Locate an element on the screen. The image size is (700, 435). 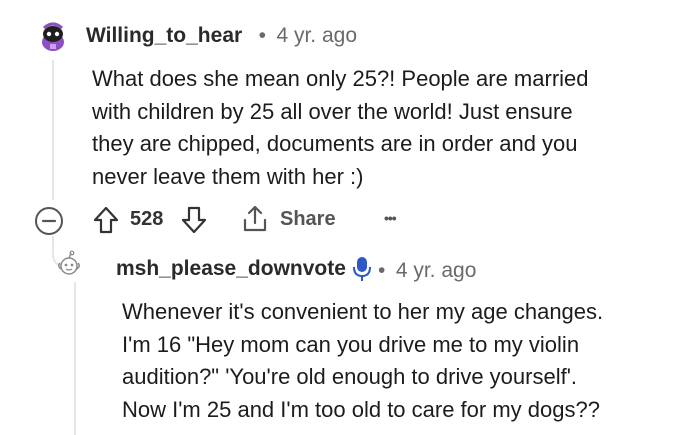
comment-age: 4 yr. ago is located at coordinates (316, 35).